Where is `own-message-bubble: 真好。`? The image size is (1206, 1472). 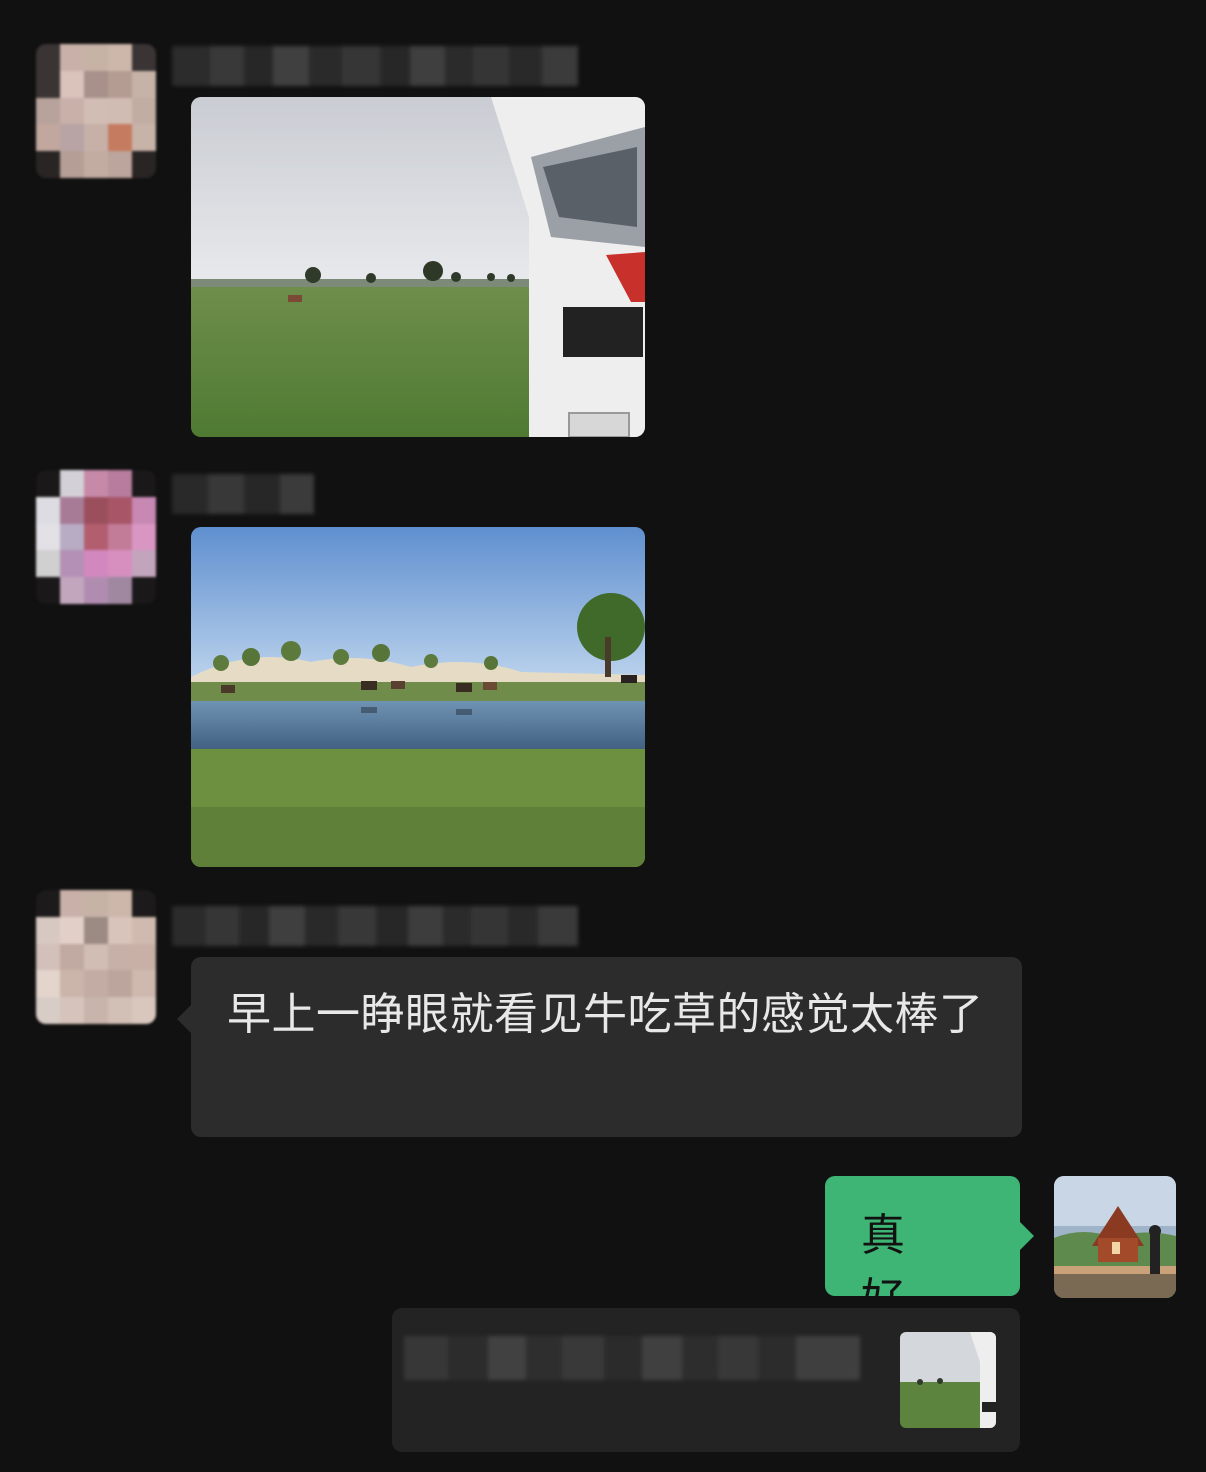
own-message-bubble: 真好。 is located at coordinates (929, 1250).